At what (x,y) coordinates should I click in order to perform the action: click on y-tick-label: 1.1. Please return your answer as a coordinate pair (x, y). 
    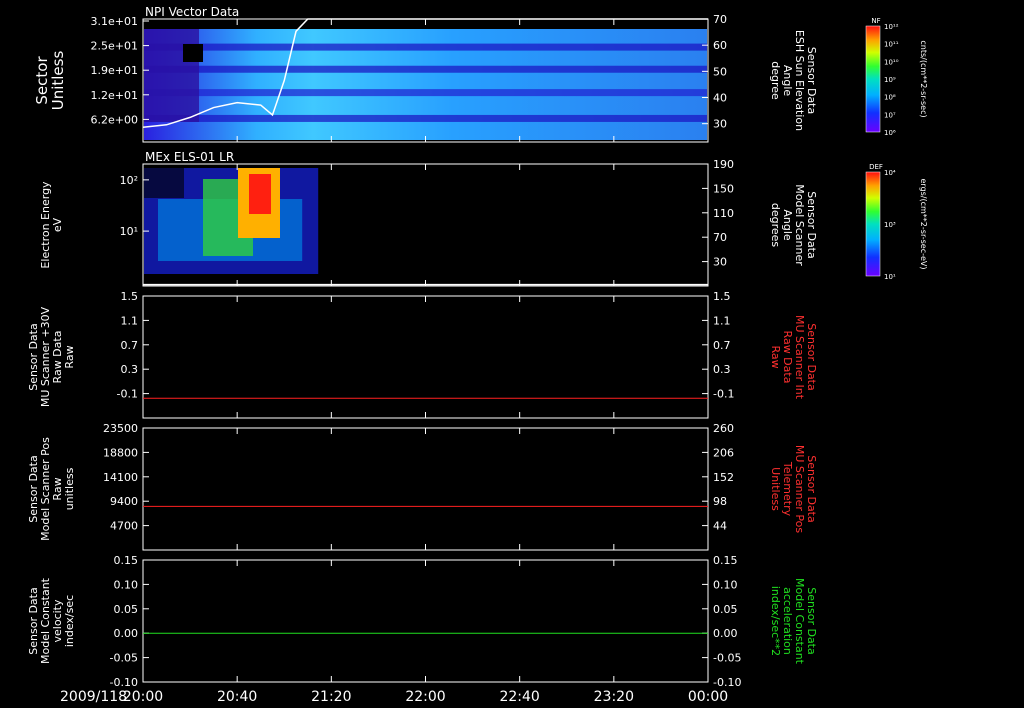
    Looking at the image, I should click on (130, 320).